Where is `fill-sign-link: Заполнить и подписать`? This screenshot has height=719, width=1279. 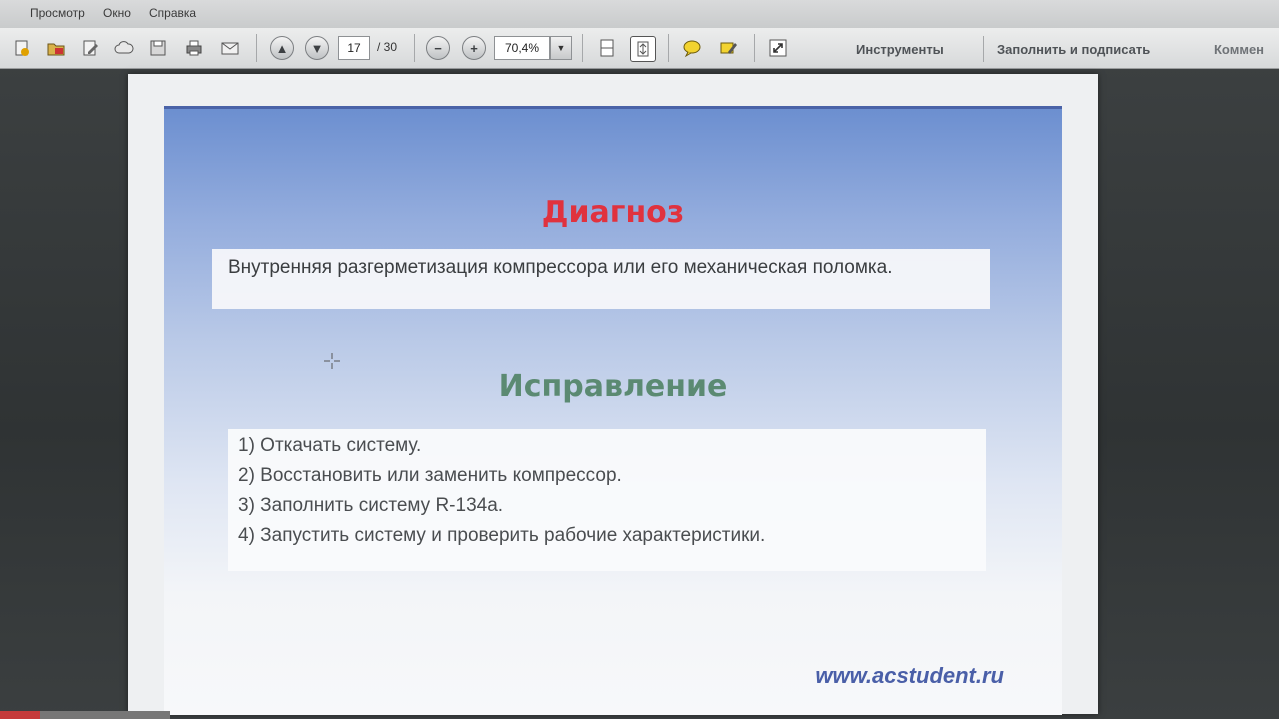 fill-sign-link: Заполнить и подписать is located at coordinates (1073, 49).